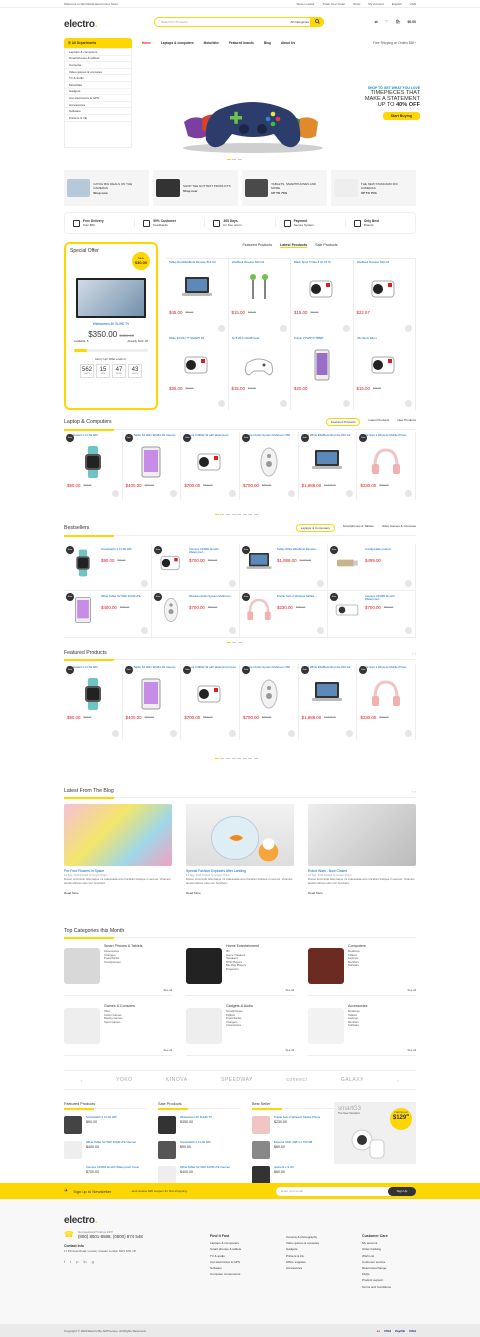  Describe the element at coordinates (111, 298) in the screenshot. I see `tv-image` at that location.